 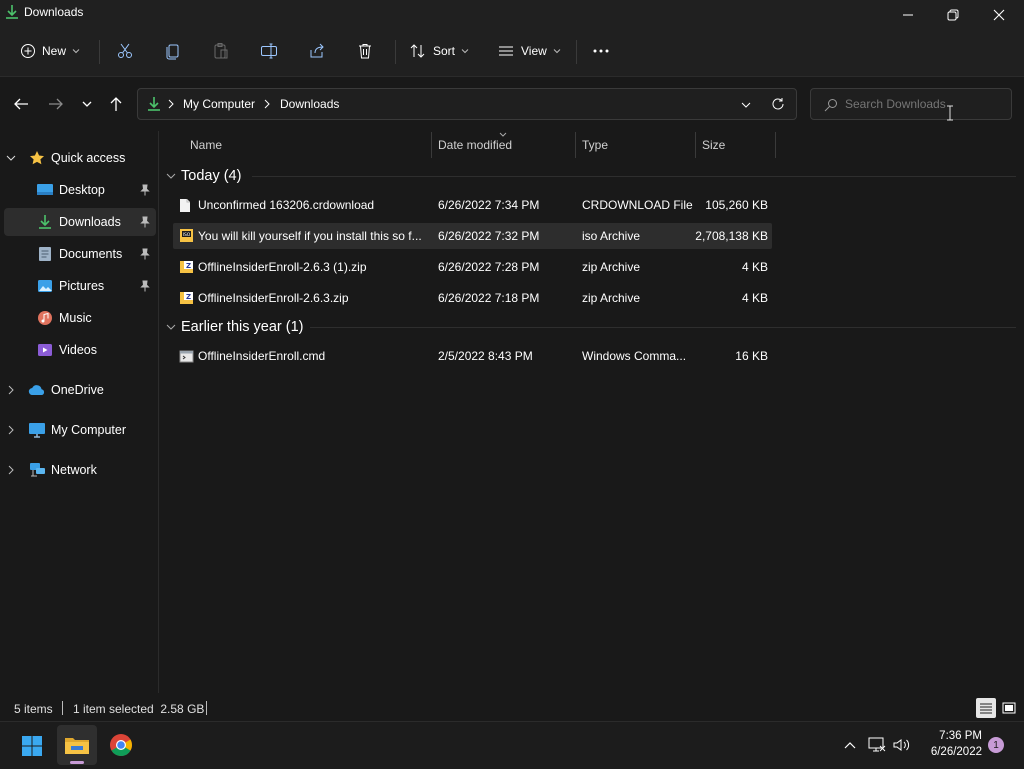 What do you see at coordinates (611, 298) in the screenshot?
I see `file-type: zip Archive` at bounding box center [611, 298].